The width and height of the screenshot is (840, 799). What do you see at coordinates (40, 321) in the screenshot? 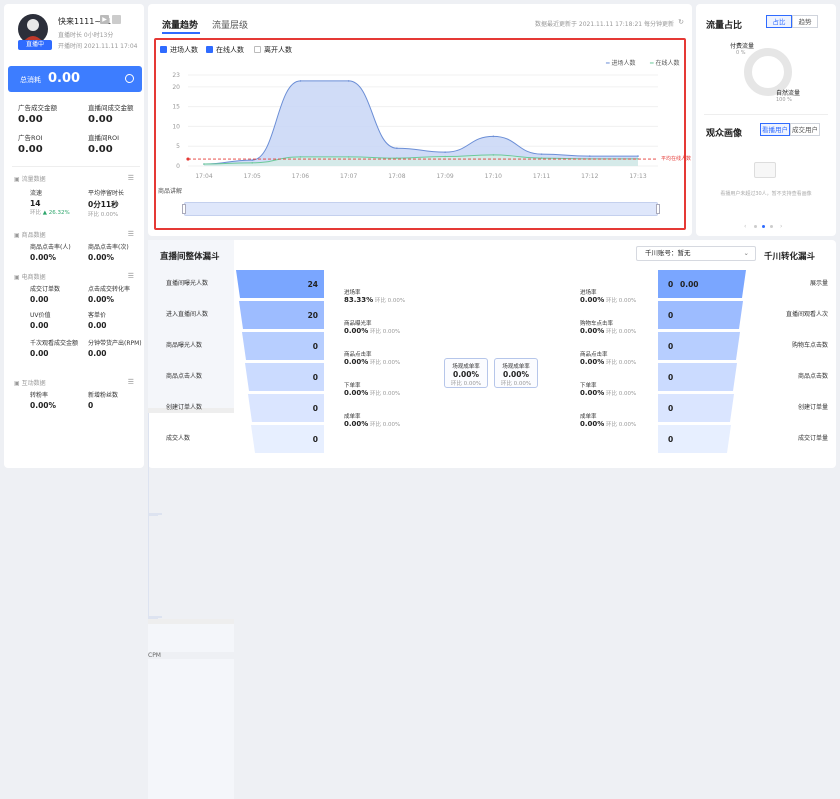
I see `uv-value-metric: UV价值 0.00` at bounding box center [40, 321].